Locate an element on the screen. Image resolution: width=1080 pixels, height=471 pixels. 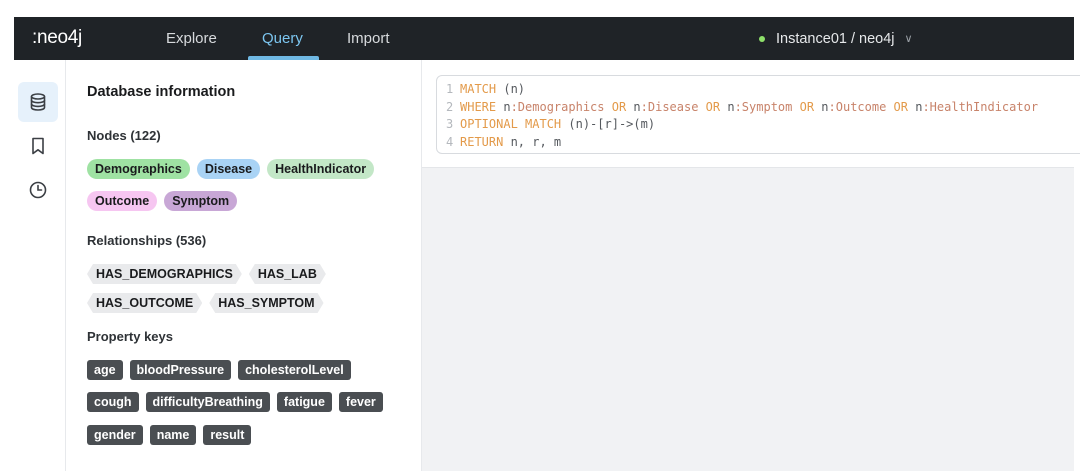
property-keys-row-3: gender name result is located at coordinates (169, 435).